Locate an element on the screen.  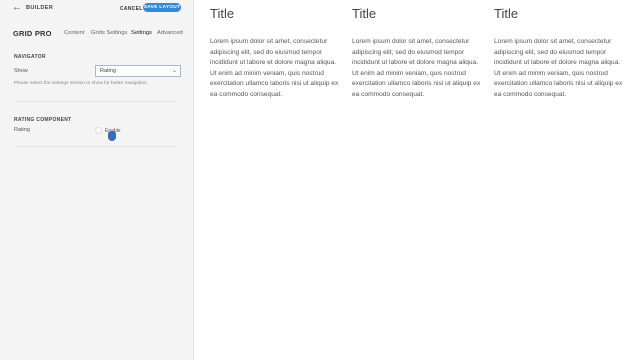
navigator-select: Rating ⌄ is located at coordinates (138, 71).